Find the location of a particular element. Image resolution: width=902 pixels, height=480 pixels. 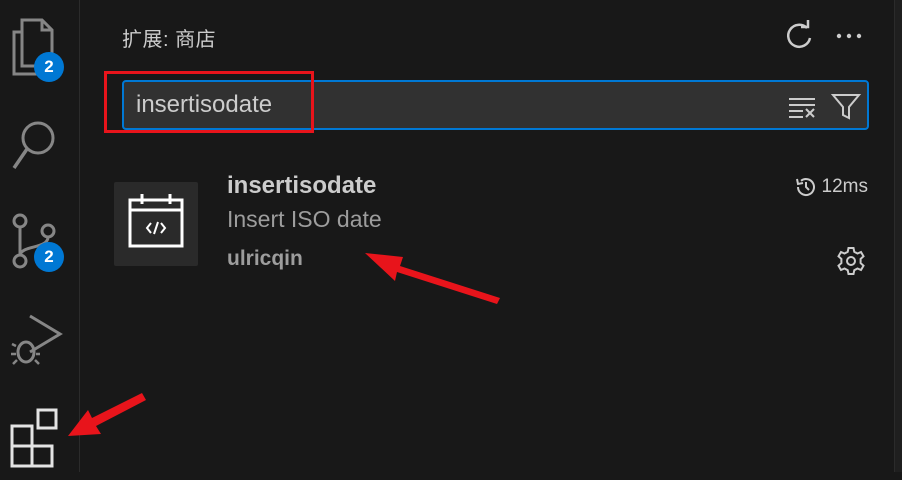

more-actions-button is located at coordinates (849, 36).